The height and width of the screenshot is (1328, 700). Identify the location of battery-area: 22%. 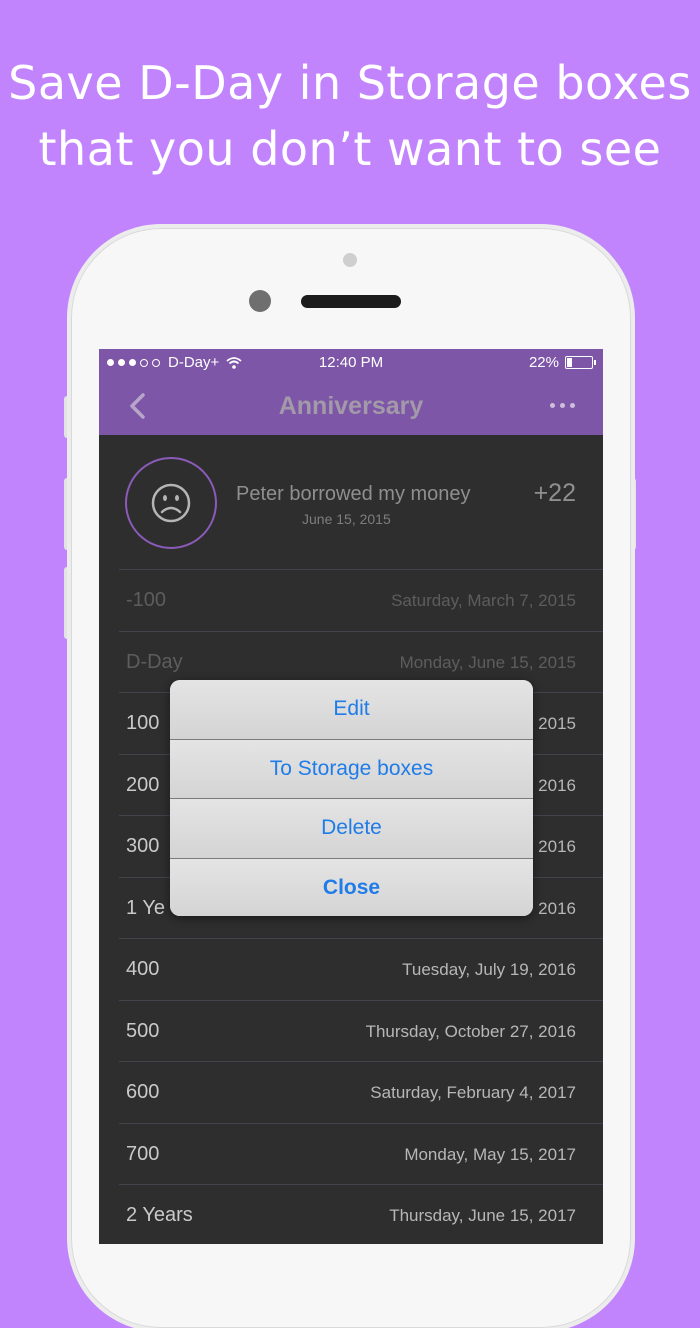
(562, 362).